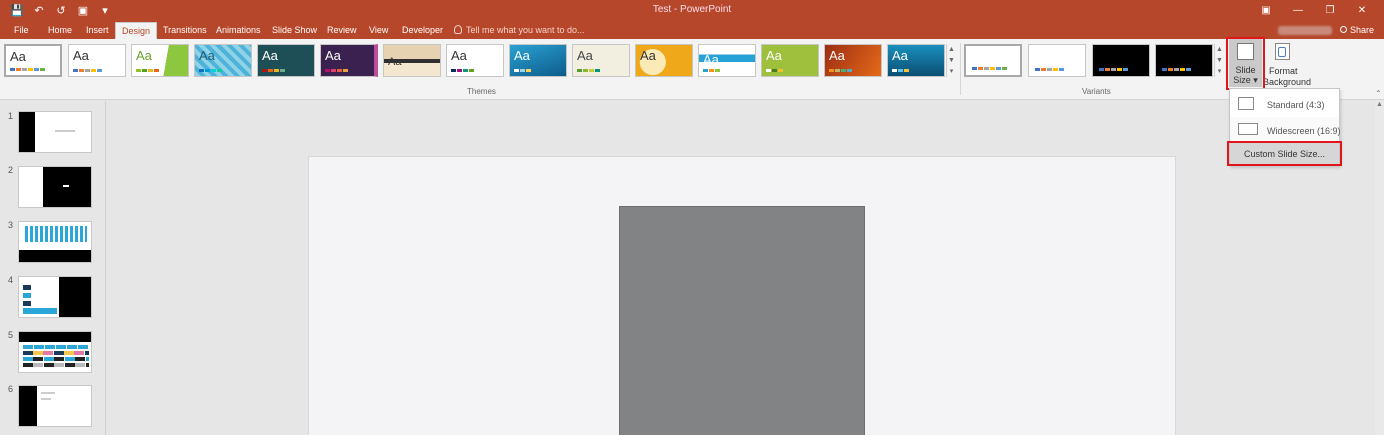  Describe the element at coordinates (1248, 129) in the screenshot. I see `widescreen-thumb-icon` at that location.